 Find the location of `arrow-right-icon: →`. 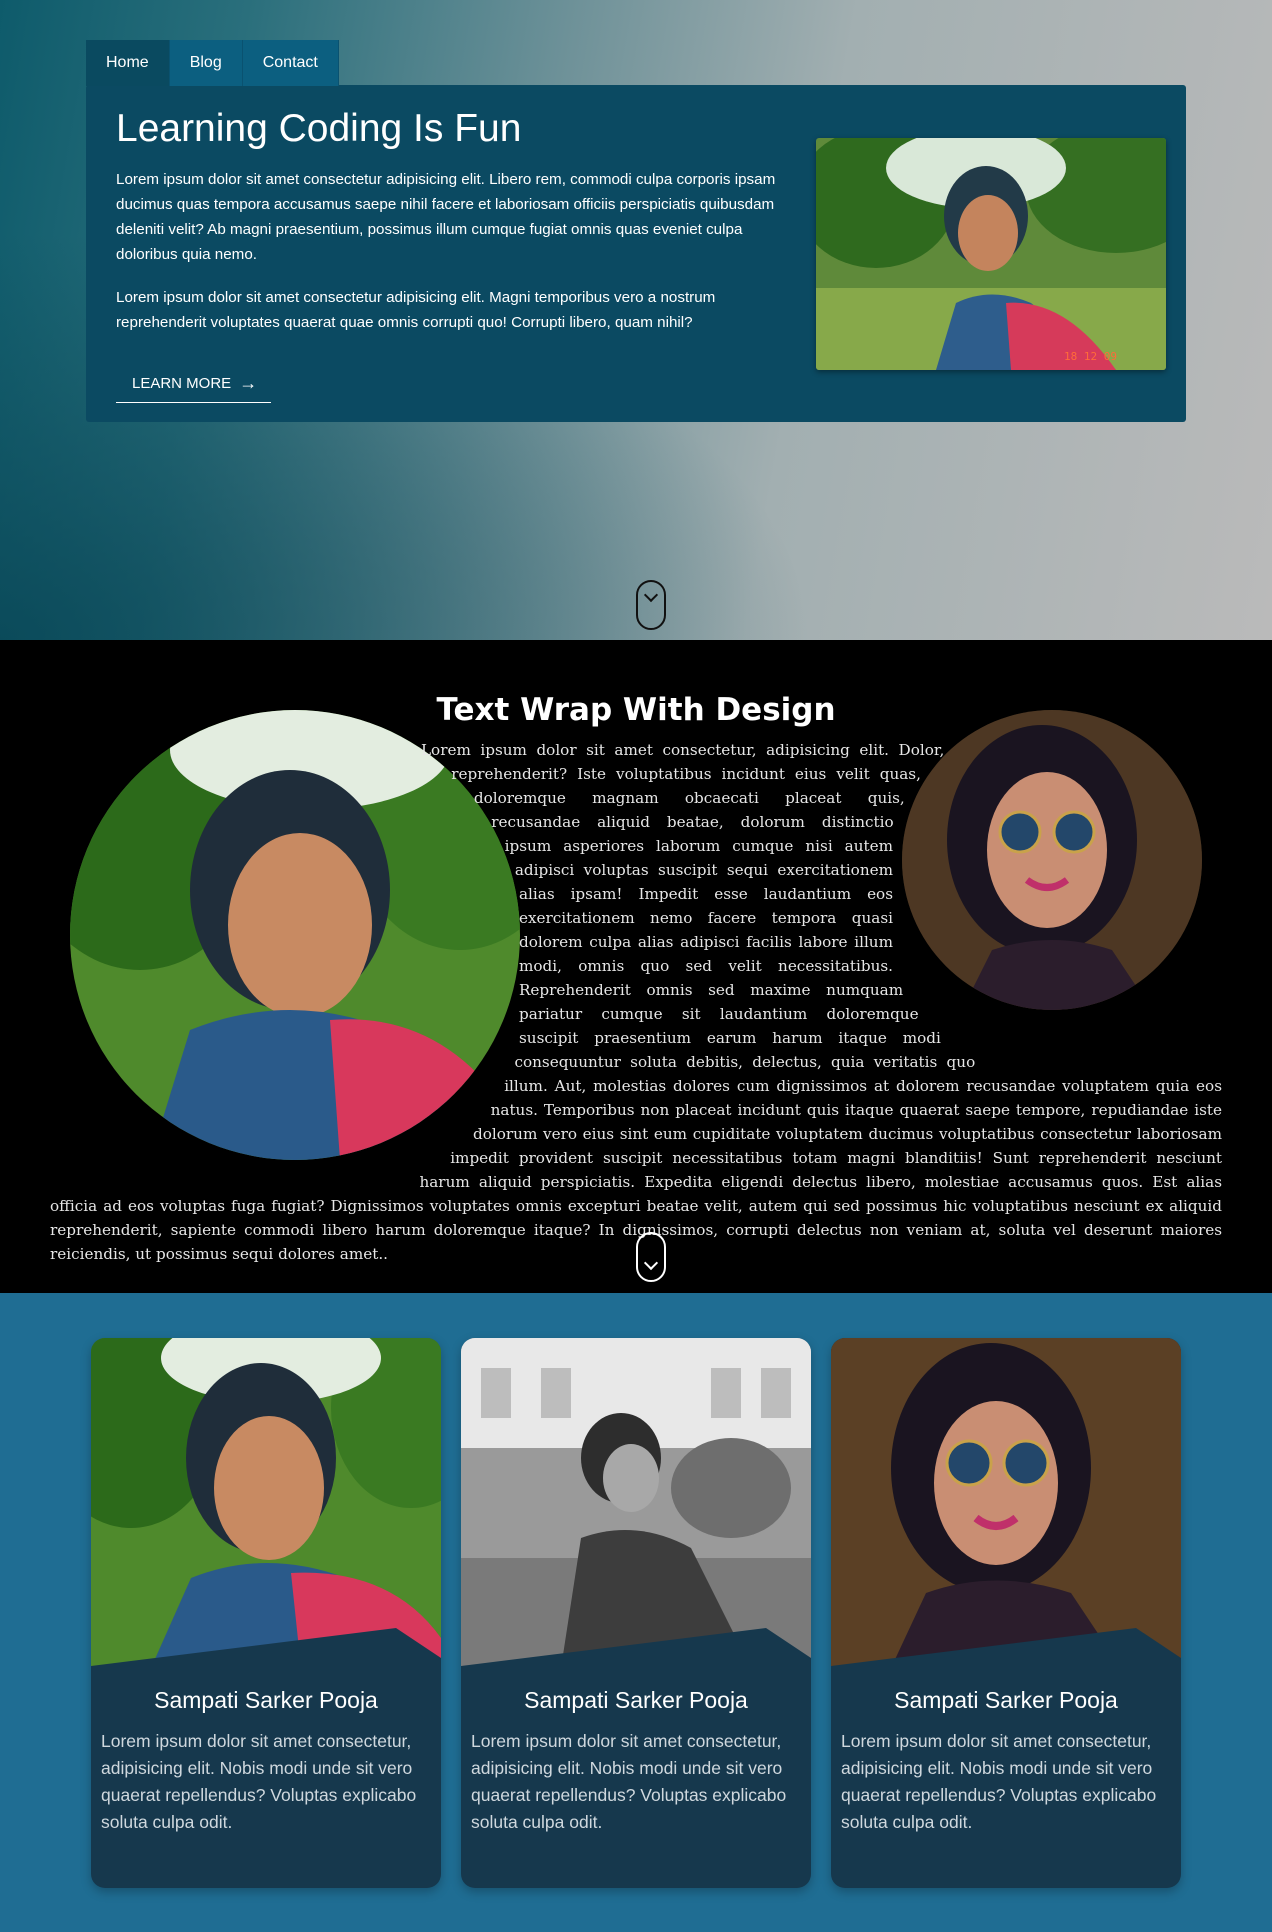

arrow-right-icon: → is located at coordinates (248, 383).